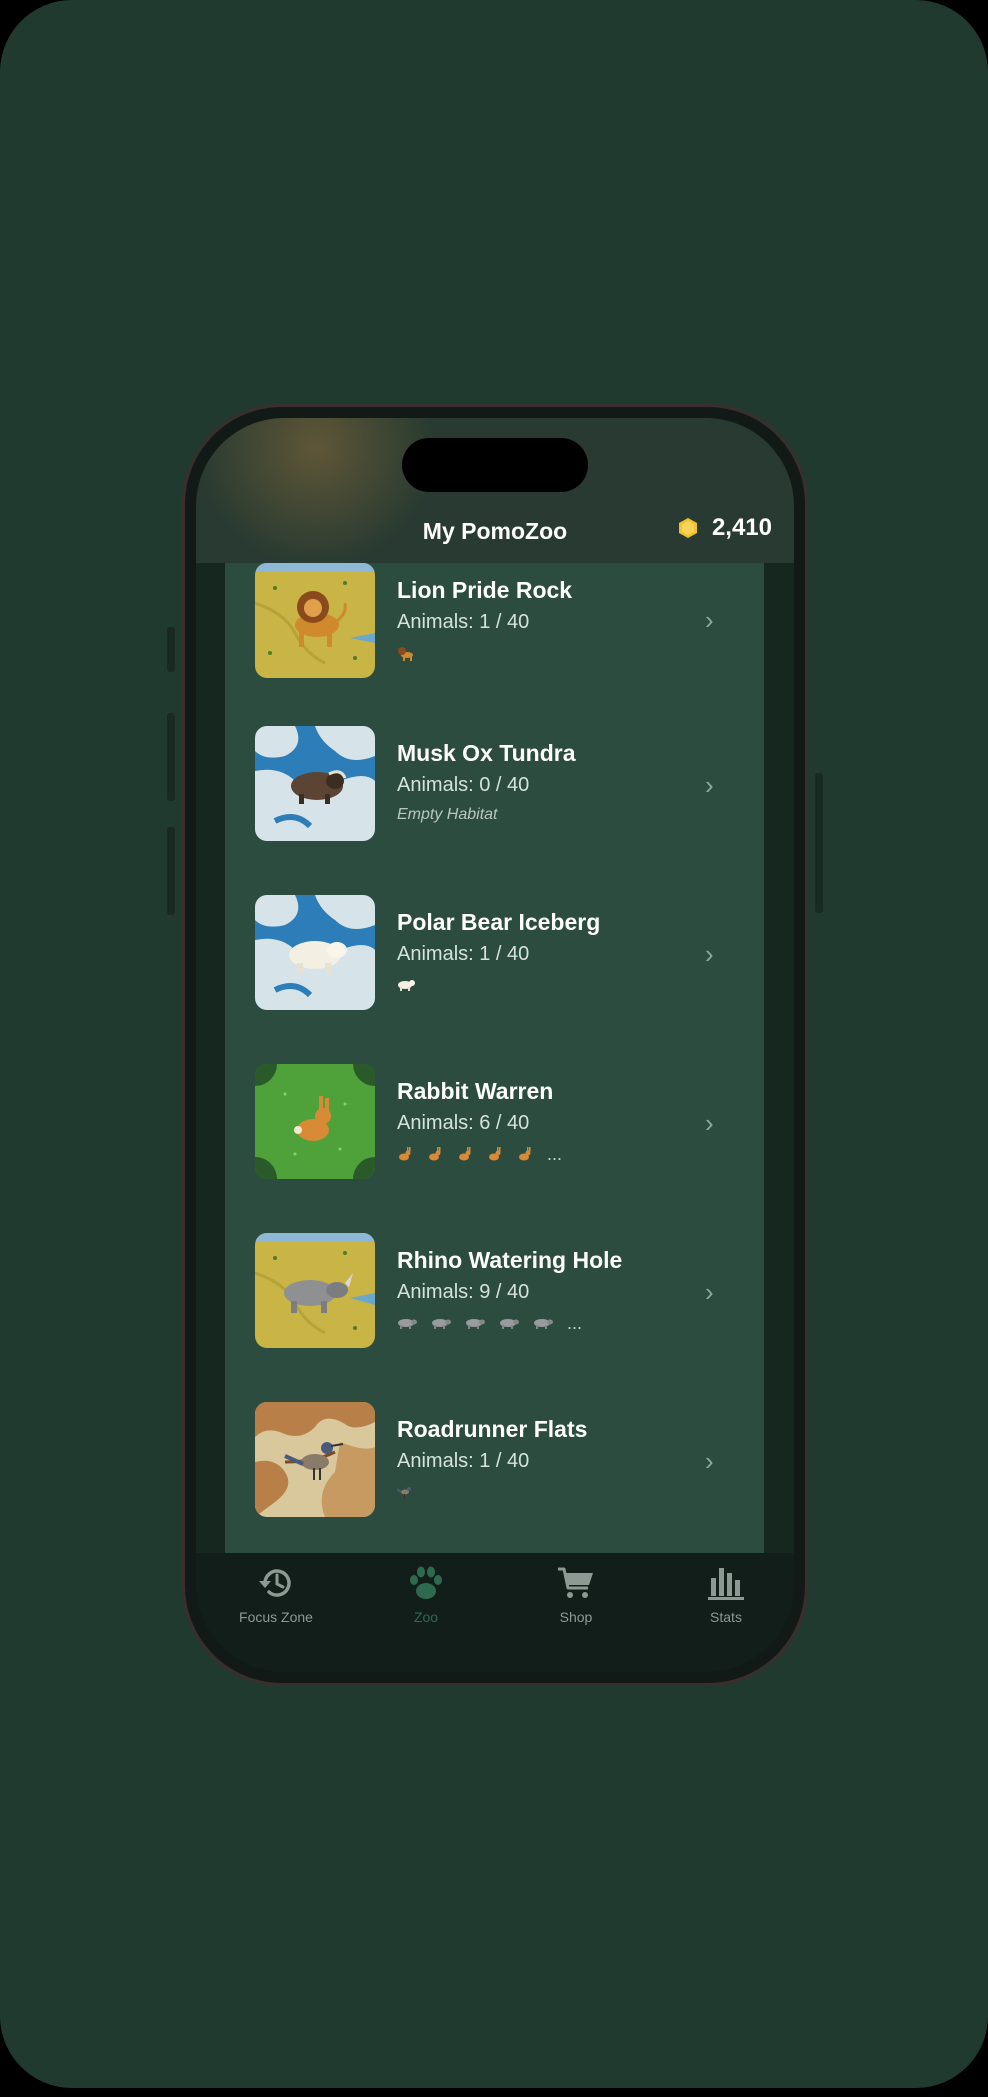 This screenshot has height=2097, width=988. I want to click on coin-icon, so click(688, 528).